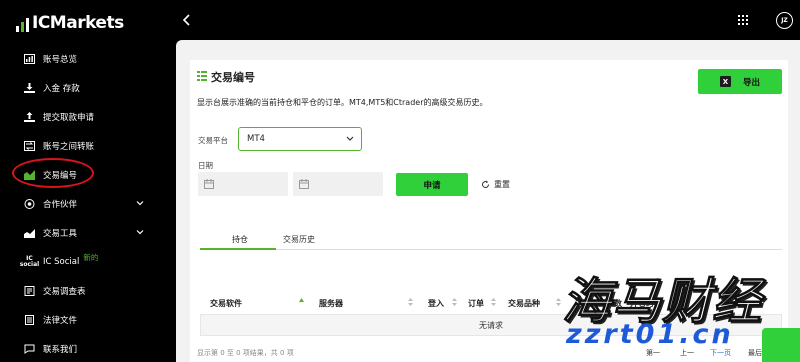 The width and height of the screenshot is (800, 362). I want to click on top-bar: JZ, so click(484, 20).